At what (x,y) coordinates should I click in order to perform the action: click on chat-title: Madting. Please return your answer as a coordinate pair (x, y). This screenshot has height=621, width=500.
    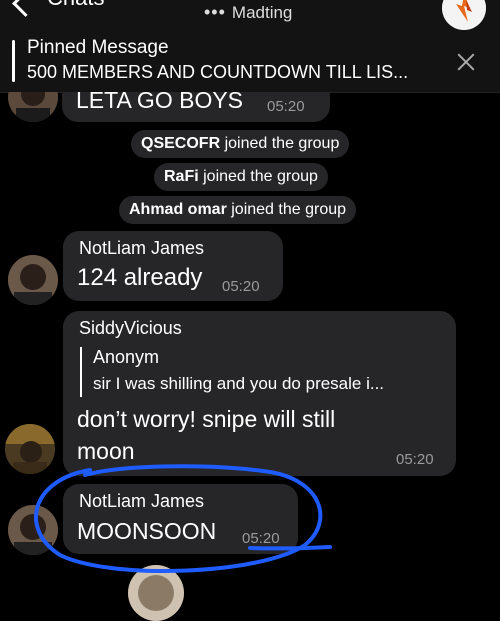
    Looking at the image, I should click on (262, 12).